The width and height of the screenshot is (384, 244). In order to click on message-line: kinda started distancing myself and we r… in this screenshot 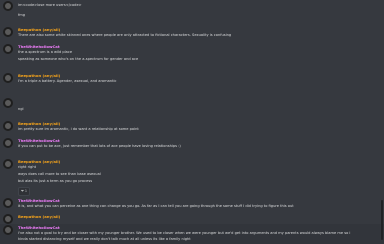, I will do `click(104, 239)`.